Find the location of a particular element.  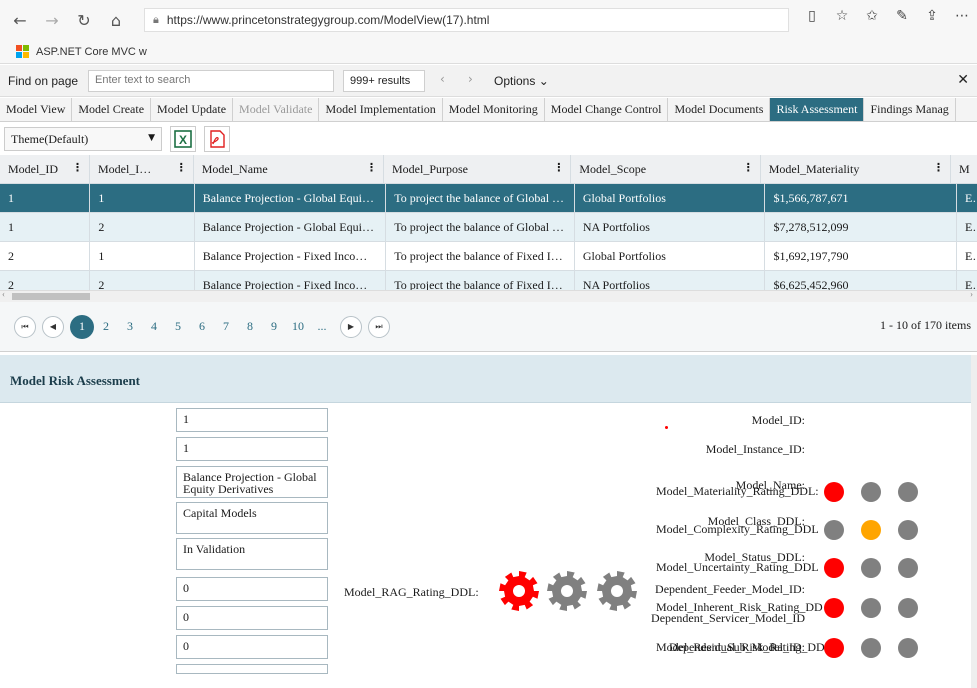

column-header: M is located at coordinates (964, 169).